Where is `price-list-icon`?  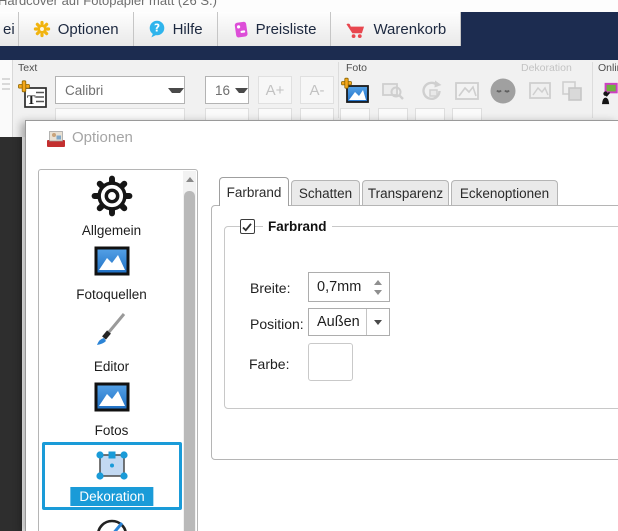 price-list-icon is located at coordinates (241, 29).